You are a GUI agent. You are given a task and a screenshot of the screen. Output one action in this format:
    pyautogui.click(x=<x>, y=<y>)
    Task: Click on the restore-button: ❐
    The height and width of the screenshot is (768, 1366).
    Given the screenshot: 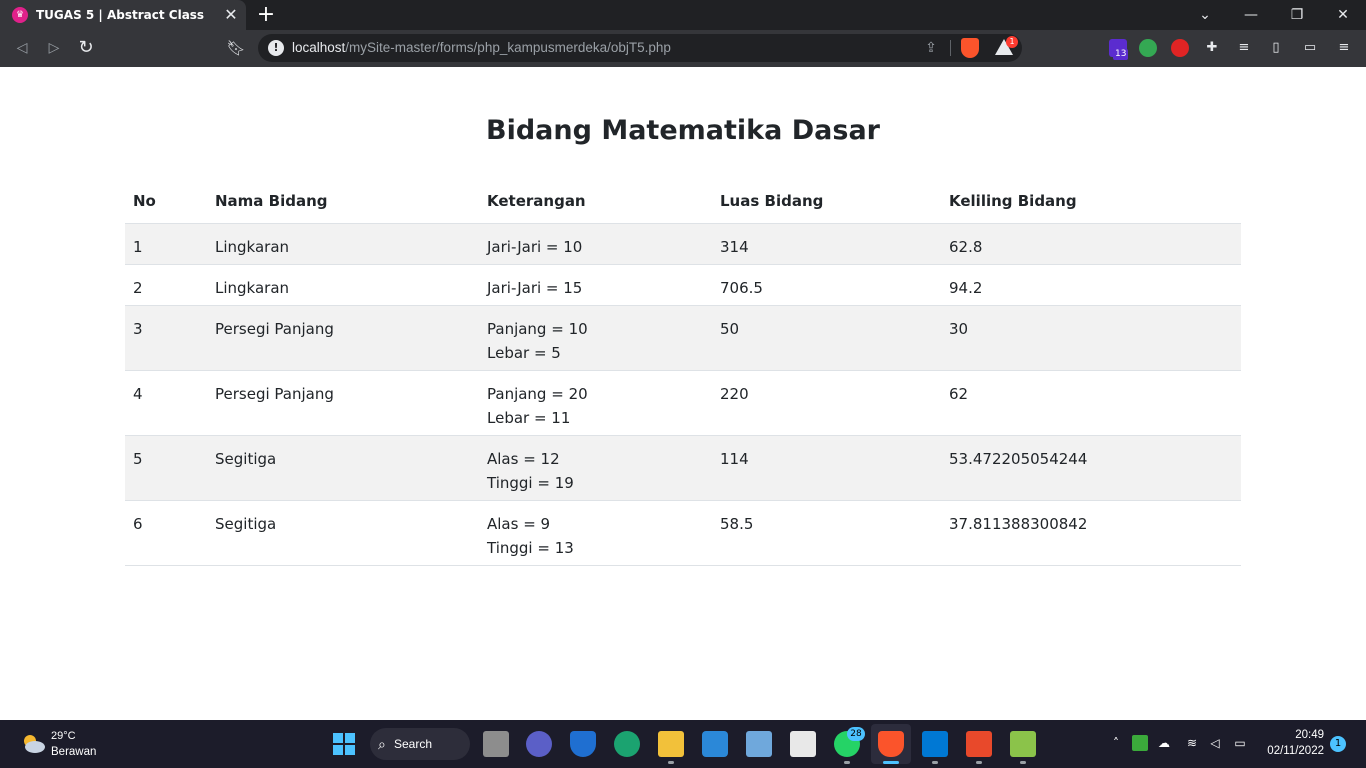 What is the action you would take?
    pyautogui.click(x=1297, y=15)
    